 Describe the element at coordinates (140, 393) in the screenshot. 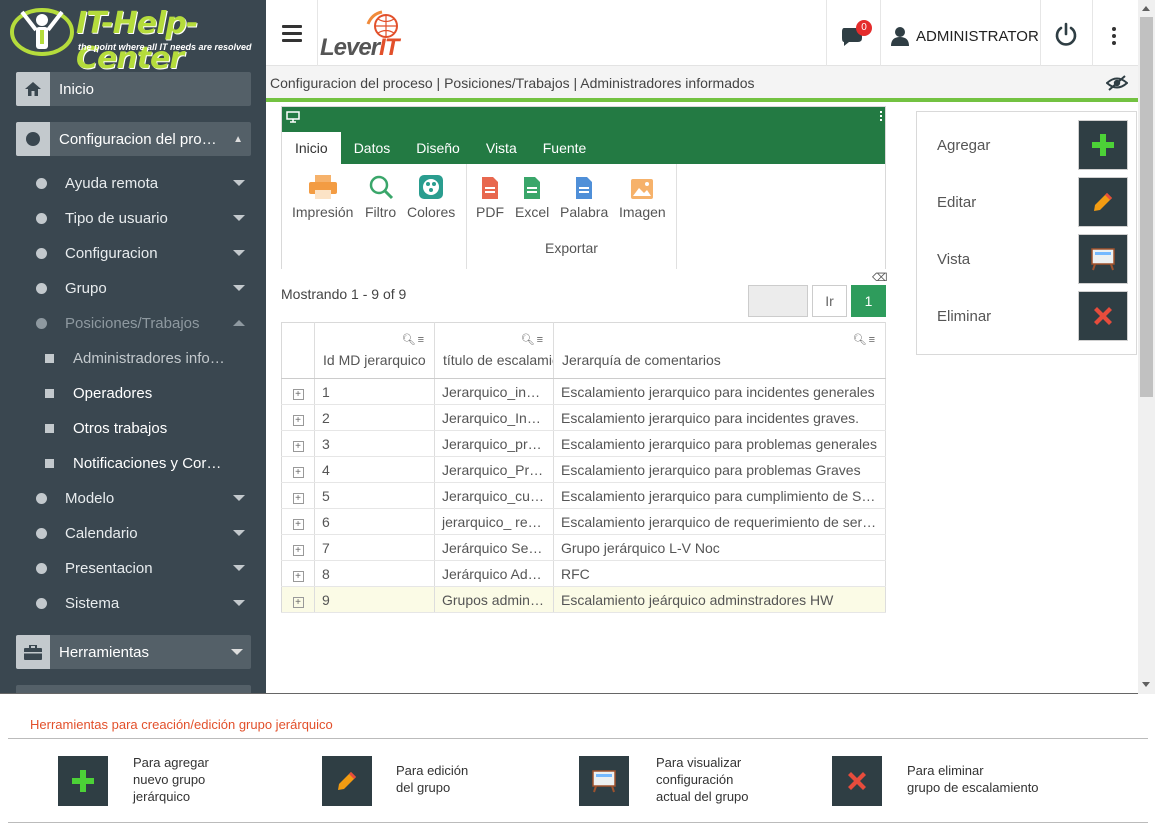

I see `sidebar-sub2-operadores: Operadores` at that location.